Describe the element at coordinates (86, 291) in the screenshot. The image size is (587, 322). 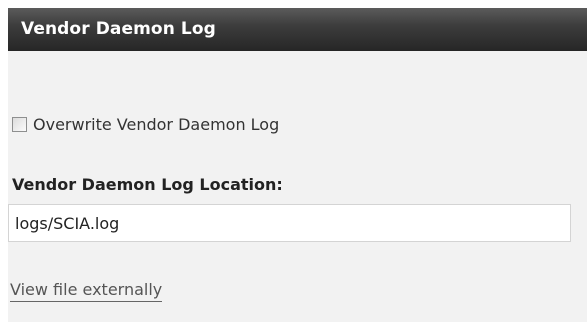
I see `view-file-externally-link: View file externally` at that location.